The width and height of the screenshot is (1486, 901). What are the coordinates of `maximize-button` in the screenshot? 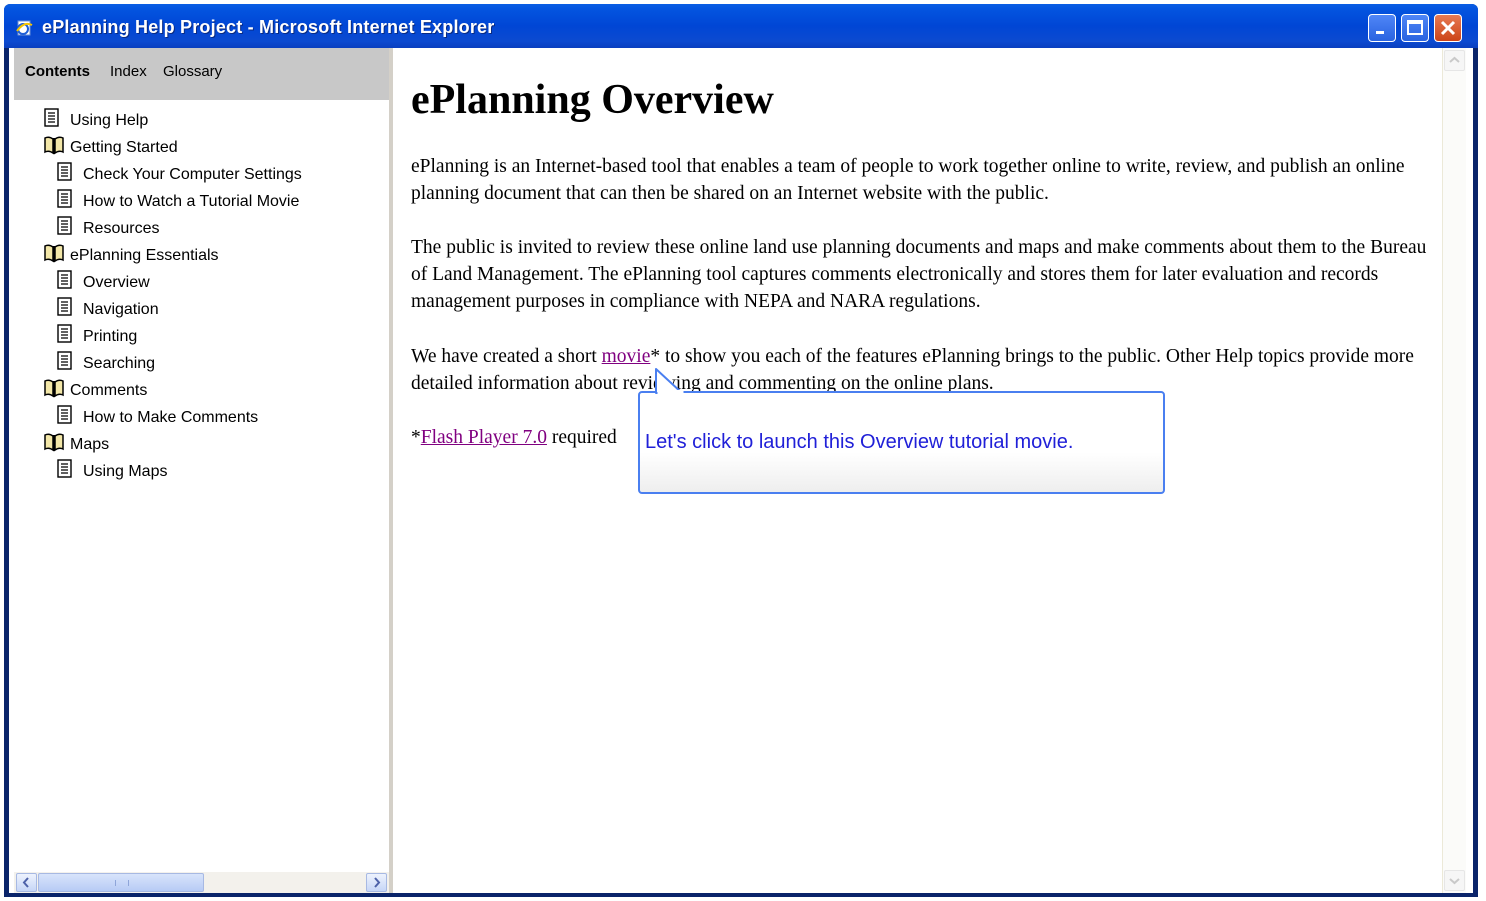 It's located at (1415, 28).